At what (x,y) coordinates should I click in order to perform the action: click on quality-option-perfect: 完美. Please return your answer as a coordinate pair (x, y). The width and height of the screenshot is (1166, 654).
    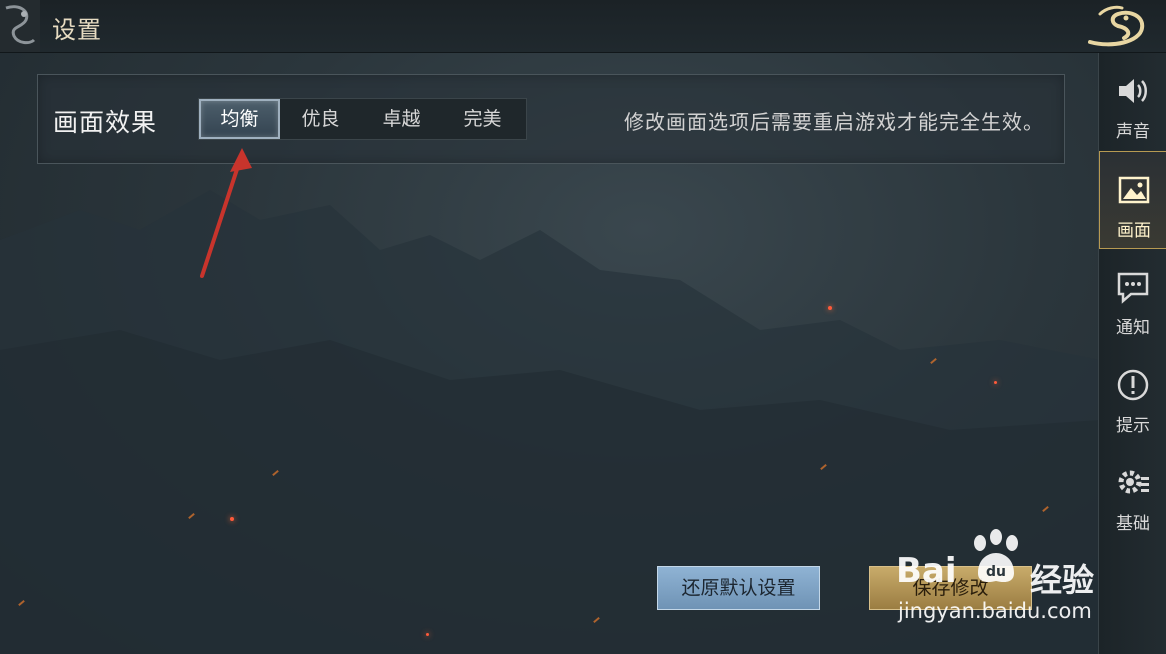
    Looking at the image, I should click on (482, 119).